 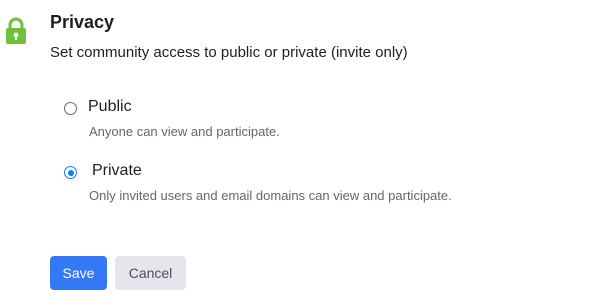 What do you see at coordinates (70, 108) in the screenshot?
I see `public-radio` at bounding box center [70, 108].